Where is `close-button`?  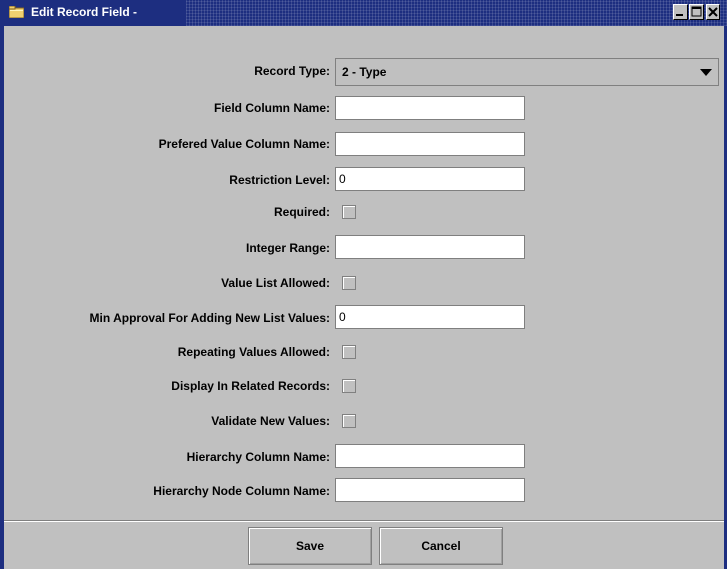
close-button is located at coordinates (713, 12).